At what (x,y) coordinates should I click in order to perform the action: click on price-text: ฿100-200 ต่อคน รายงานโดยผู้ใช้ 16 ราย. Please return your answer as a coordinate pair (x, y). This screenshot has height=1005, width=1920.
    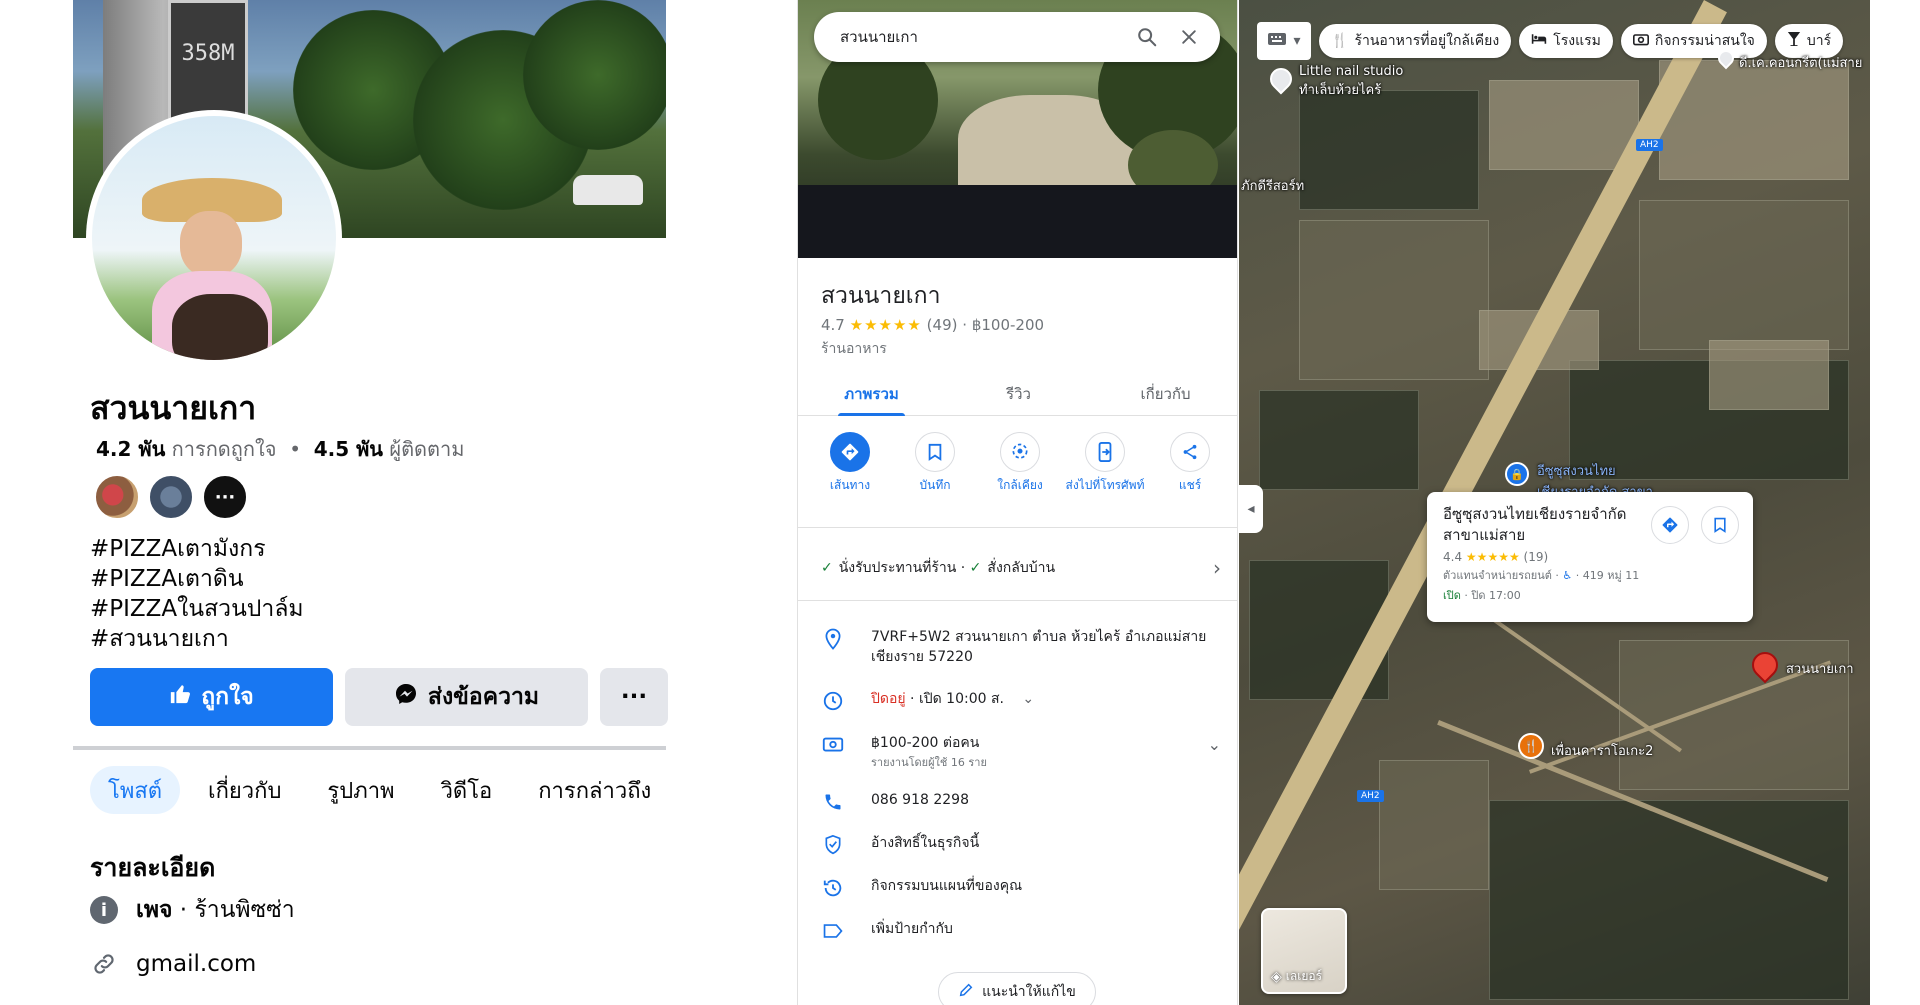
    Looking at the image, I should click on (929, 753).